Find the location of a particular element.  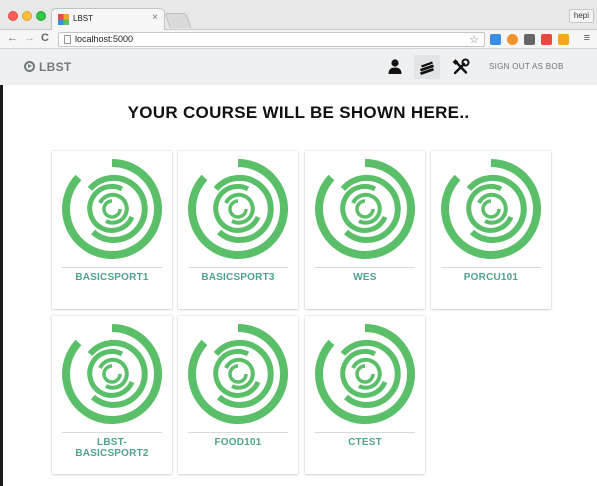

address-bar: localhost:5000 ☆ is located at coordinates (271, 39).